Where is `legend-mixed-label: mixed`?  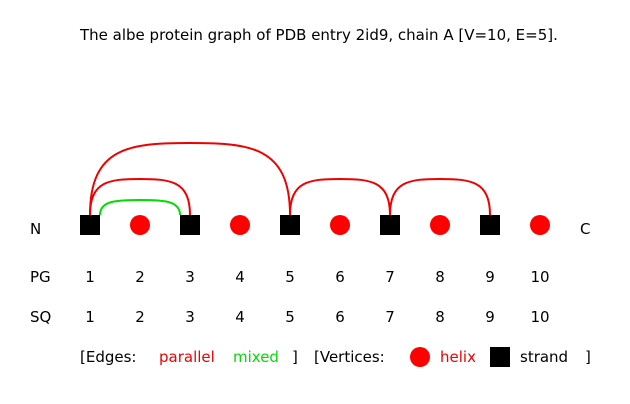
legend-mixed-label: mixed is located at coordinates (256, 357).